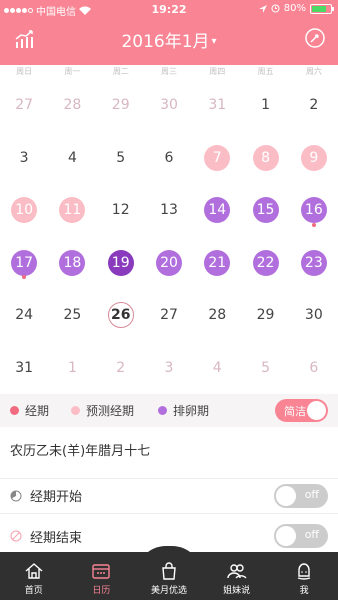  I want to click on calendar-day-cell: 15, so click(265, 210).